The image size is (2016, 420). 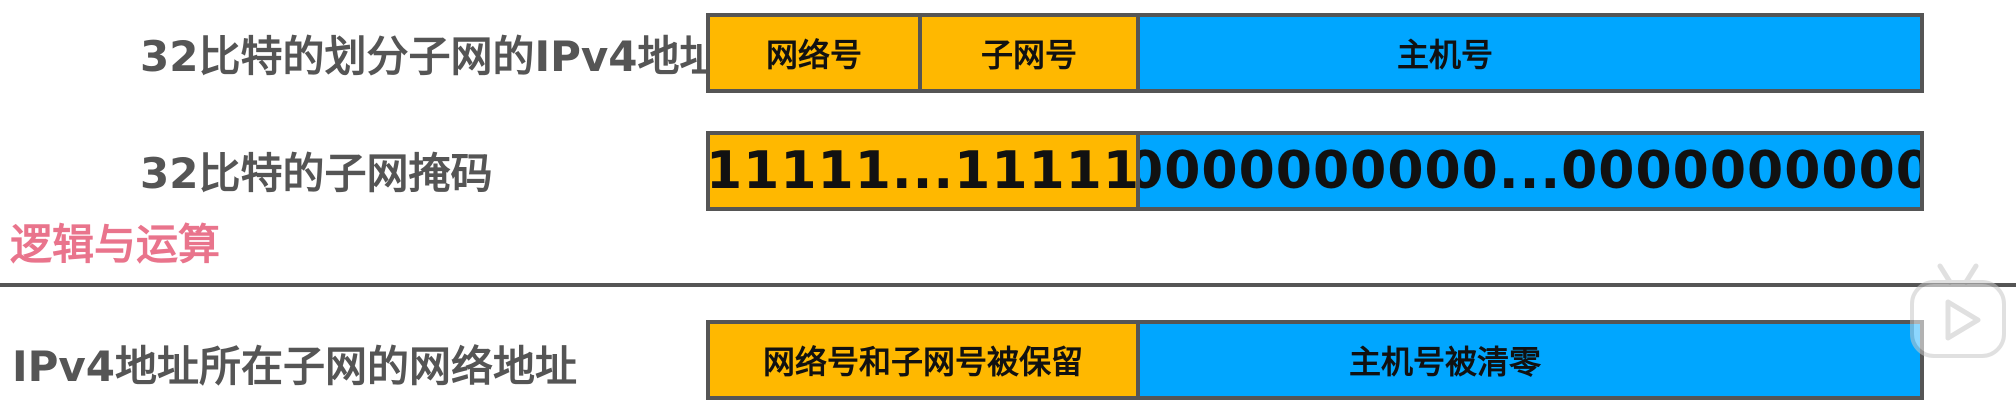 I want to click on ipv4-address-bar: 网络号 子网号 主机号, so click(x=1315, y=53).